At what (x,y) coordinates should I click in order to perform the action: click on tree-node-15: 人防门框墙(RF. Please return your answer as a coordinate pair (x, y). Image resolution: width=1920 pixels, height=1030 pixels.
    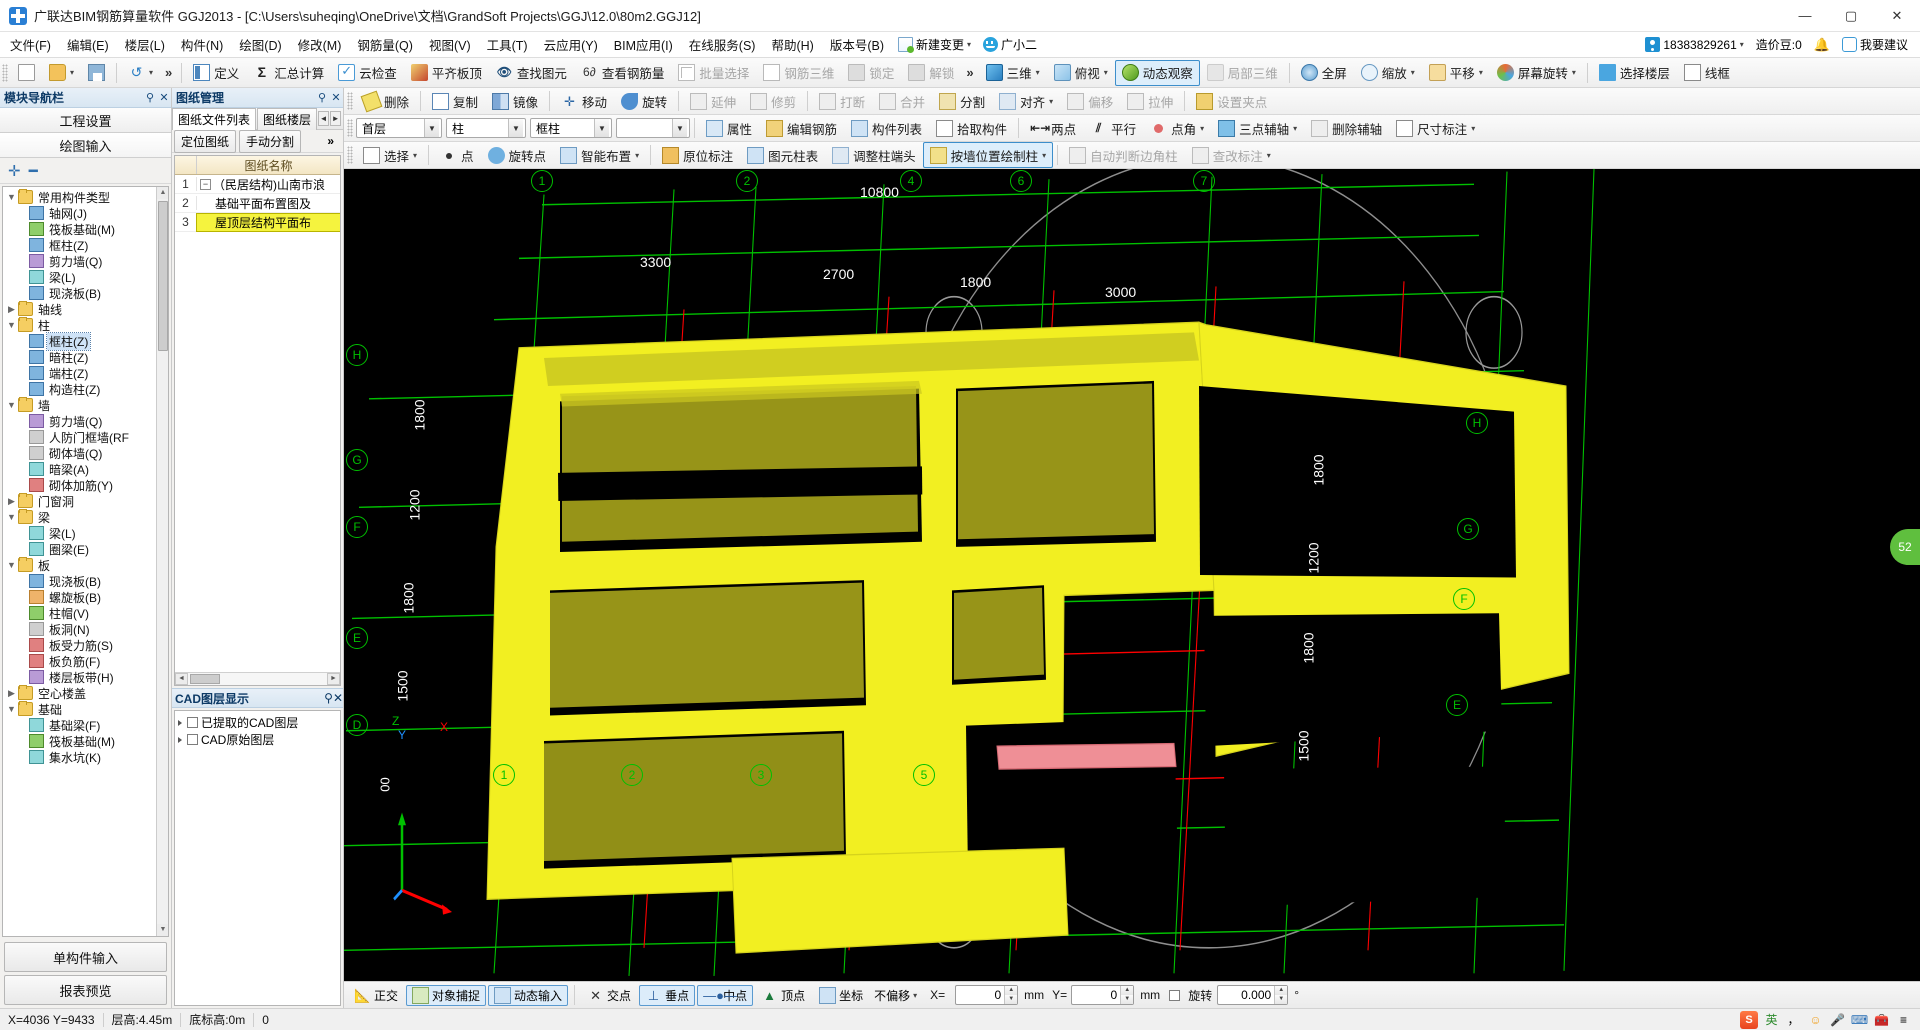
    Looking at the image, I should click on (85, 437).